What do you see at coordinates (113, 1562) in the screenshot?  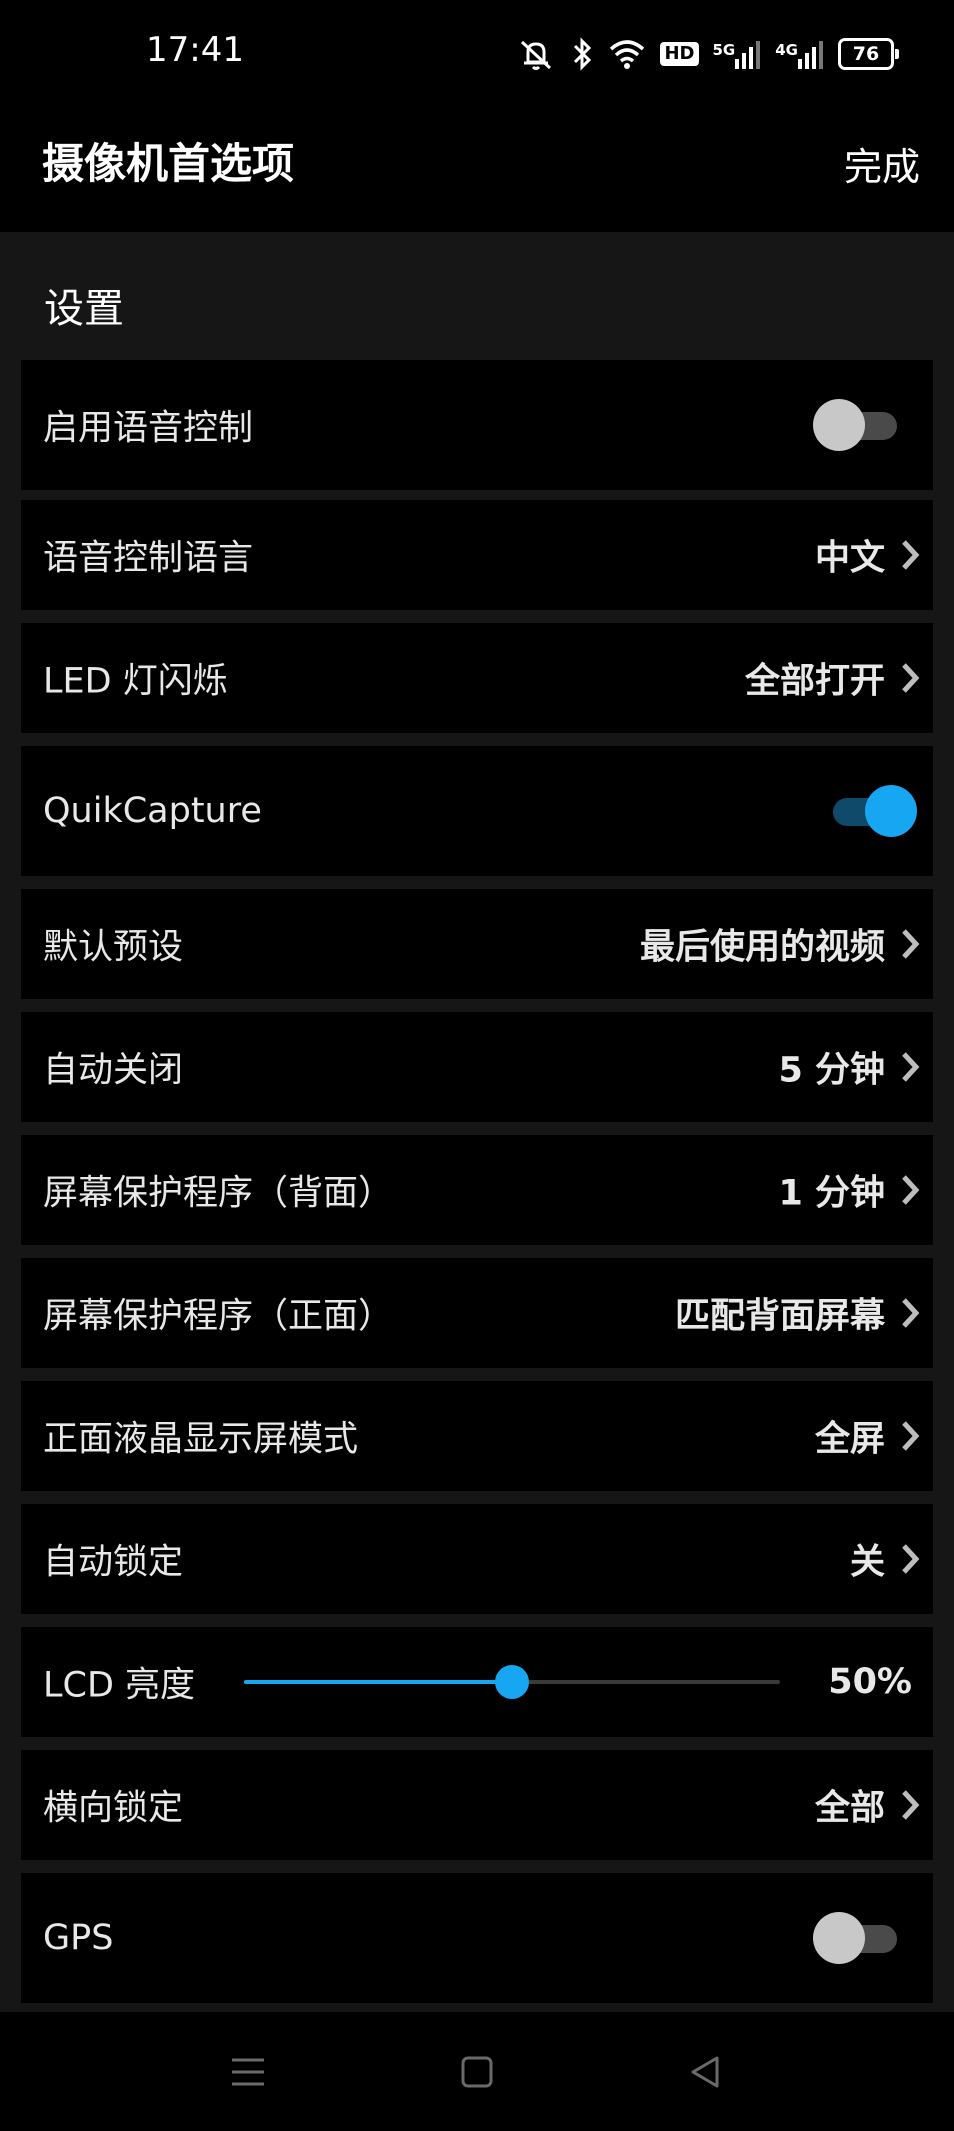 I see `row-label: 自动锁定` at bounding box center [113, 1562].